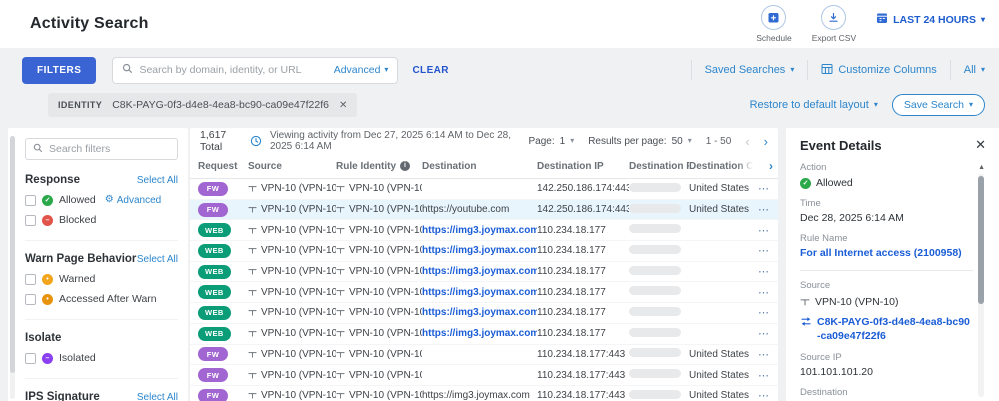 This screenshot has width=999, height=401. Describe the element at coordinates (12, 254) in the screenshot. I see `sidebar-scrollbar-thumb` at that location.